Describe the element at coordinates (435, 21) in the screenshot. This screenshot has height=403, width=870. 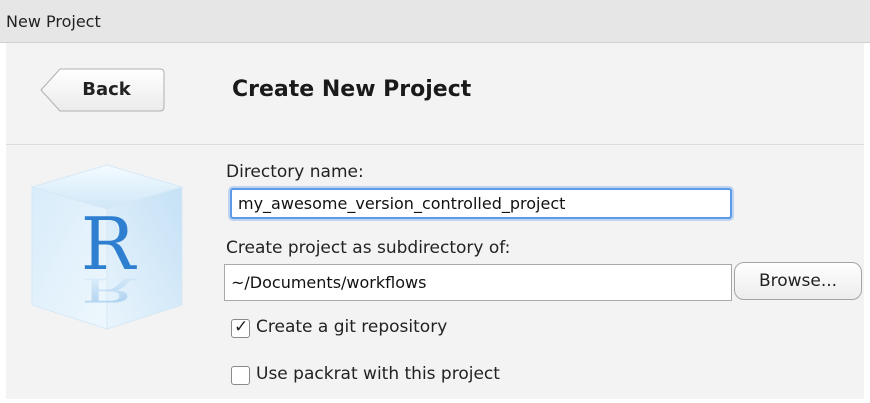
I see `title-bar: New Project` at that location.